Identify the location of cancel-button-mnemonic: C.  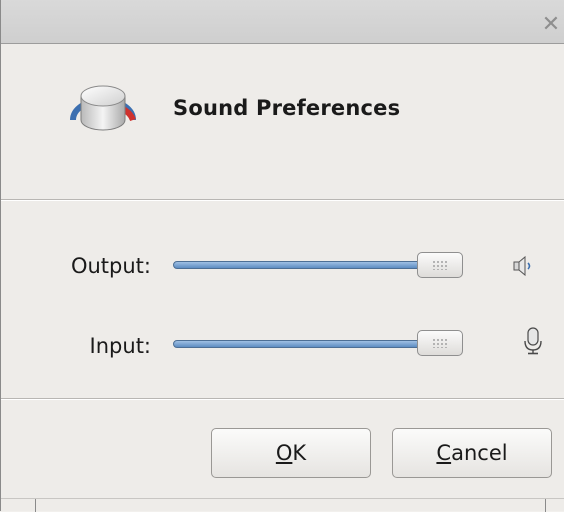
(444, 453).